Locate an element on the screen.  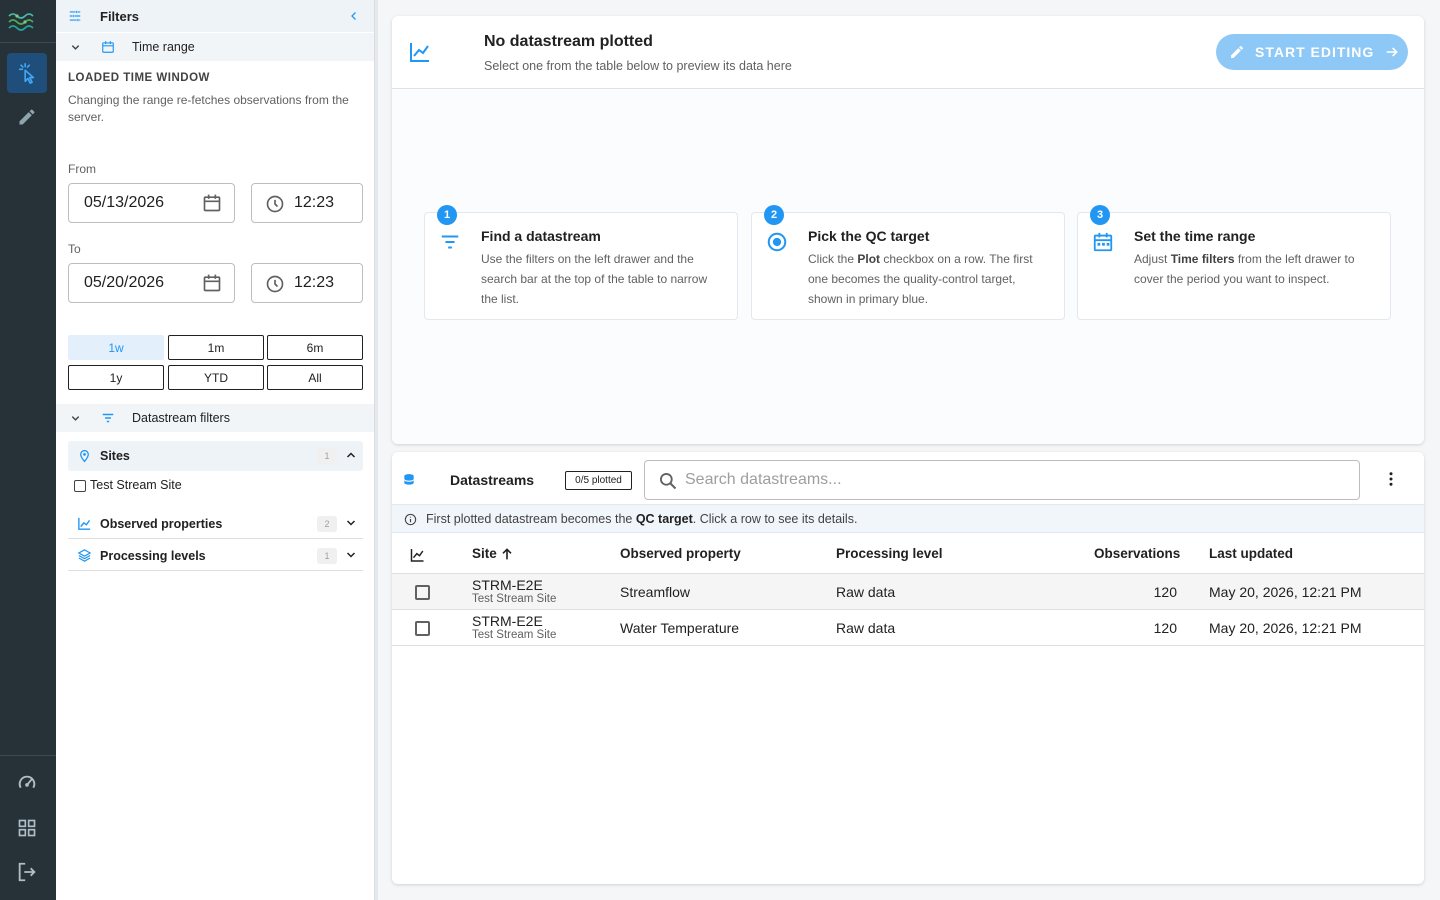
plot-title: No datastream plotted is located at coordinates (568, 41).